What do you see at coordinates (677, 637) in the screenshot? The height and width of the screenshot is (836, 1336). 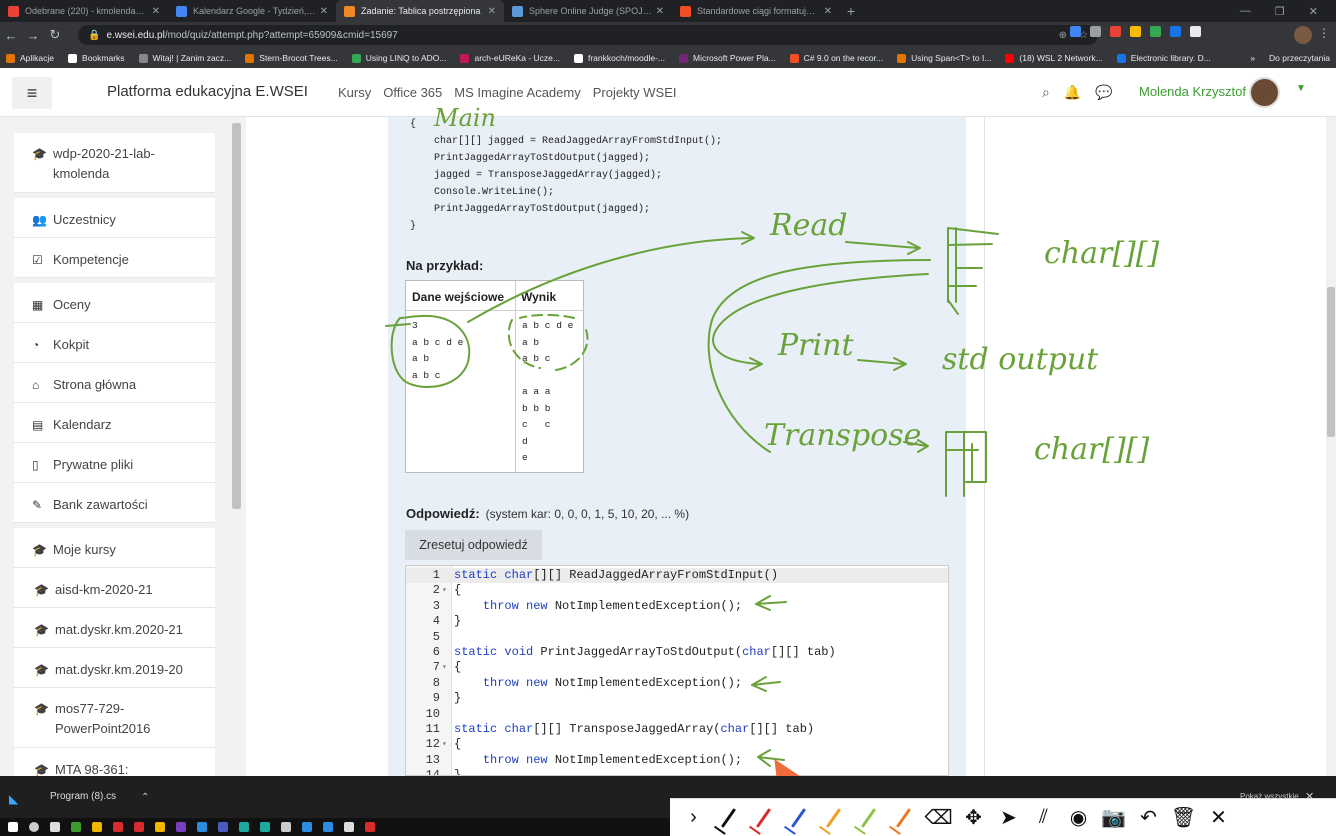 I see `editor-line: 5` at bounding box center [677, 637].